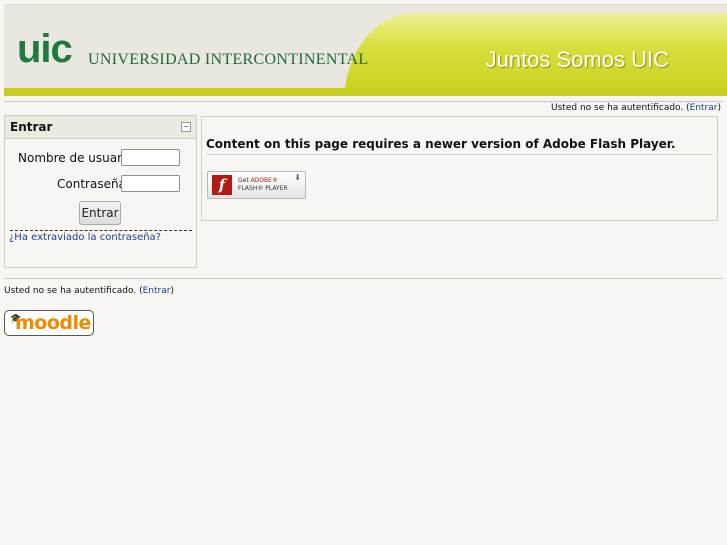 The height and width of the screenshot is (545, 727). I want to click on login-info-bottom: Usted no se ha autentificado. (Entrar), so click(89, 291).